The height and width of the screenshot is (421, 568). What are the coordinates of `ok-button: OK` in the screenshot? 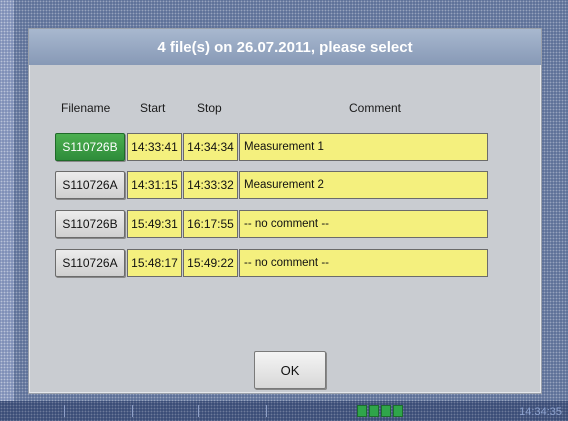 It's located at (290, 370).